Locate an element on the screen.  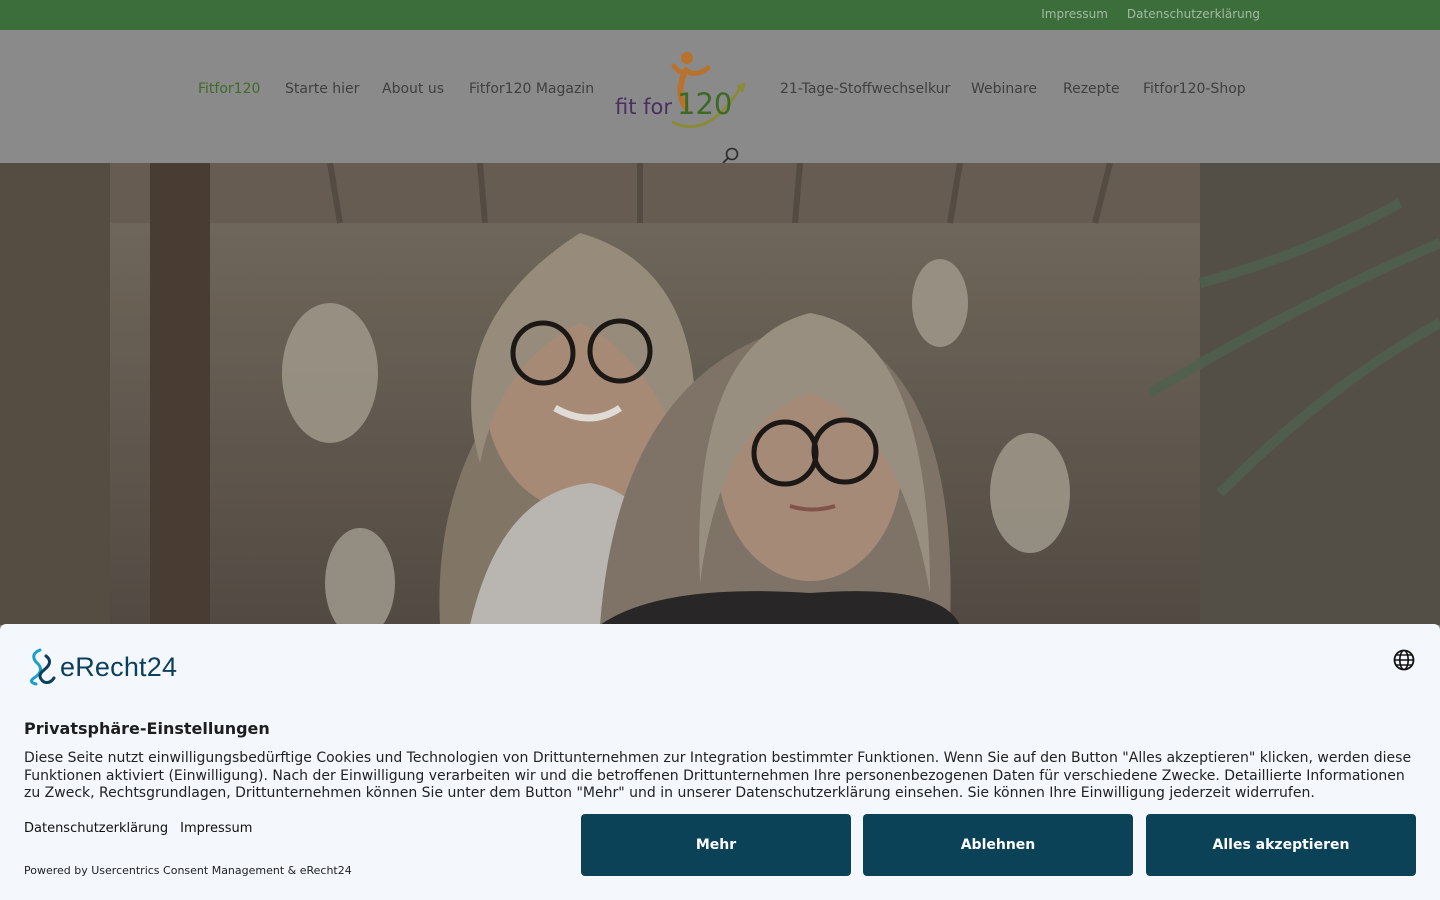
globe-icon is located at coordinates (1404, 660).